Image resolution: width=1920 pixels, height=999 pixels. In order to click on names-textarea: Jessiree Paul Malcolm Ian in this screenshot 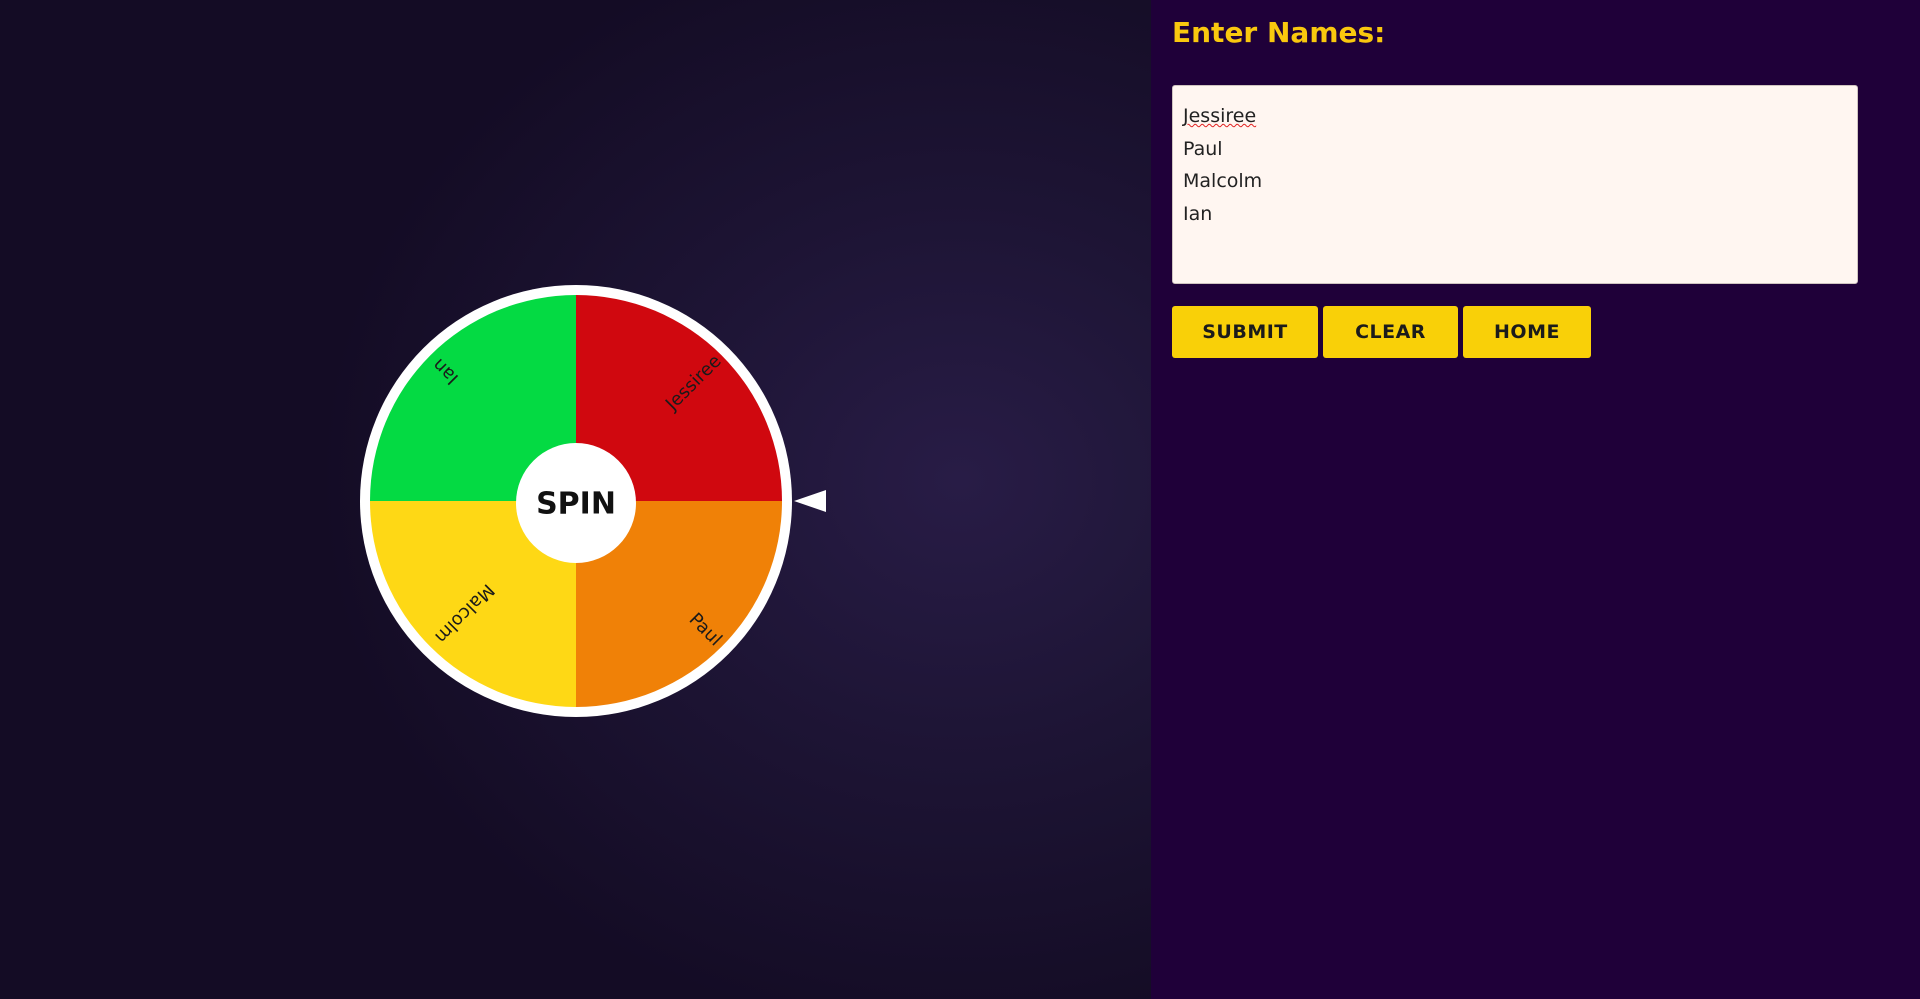, I will do `click(1515, 184)`.